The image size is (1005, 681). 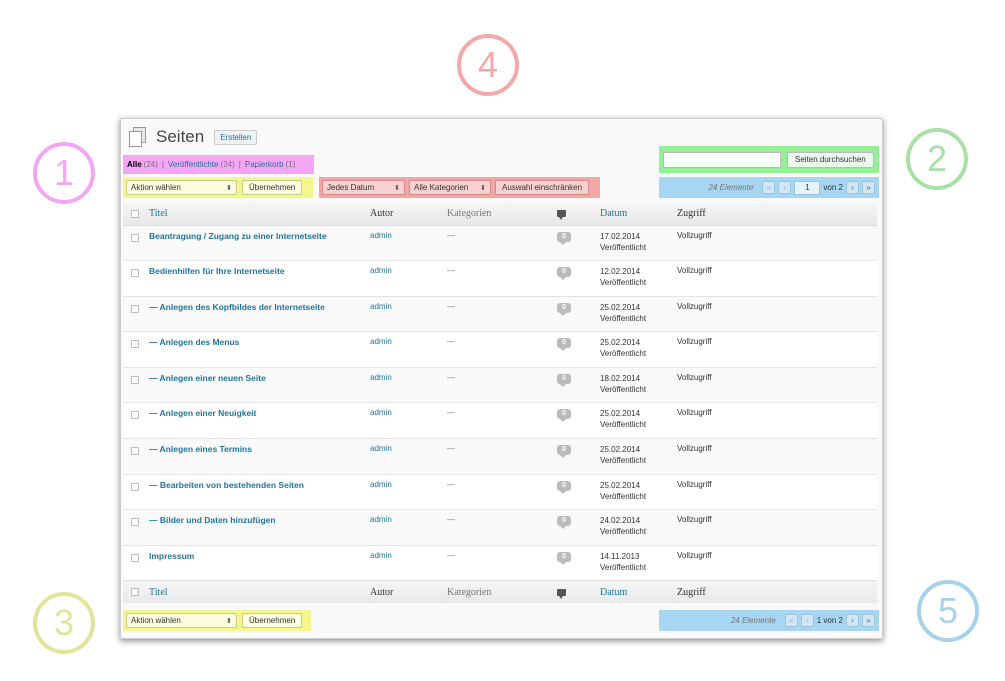 What do you see at coordinates (578, 563) in the screenshot?
I see `comments-cell: 0` at bounding box center [578, 563].